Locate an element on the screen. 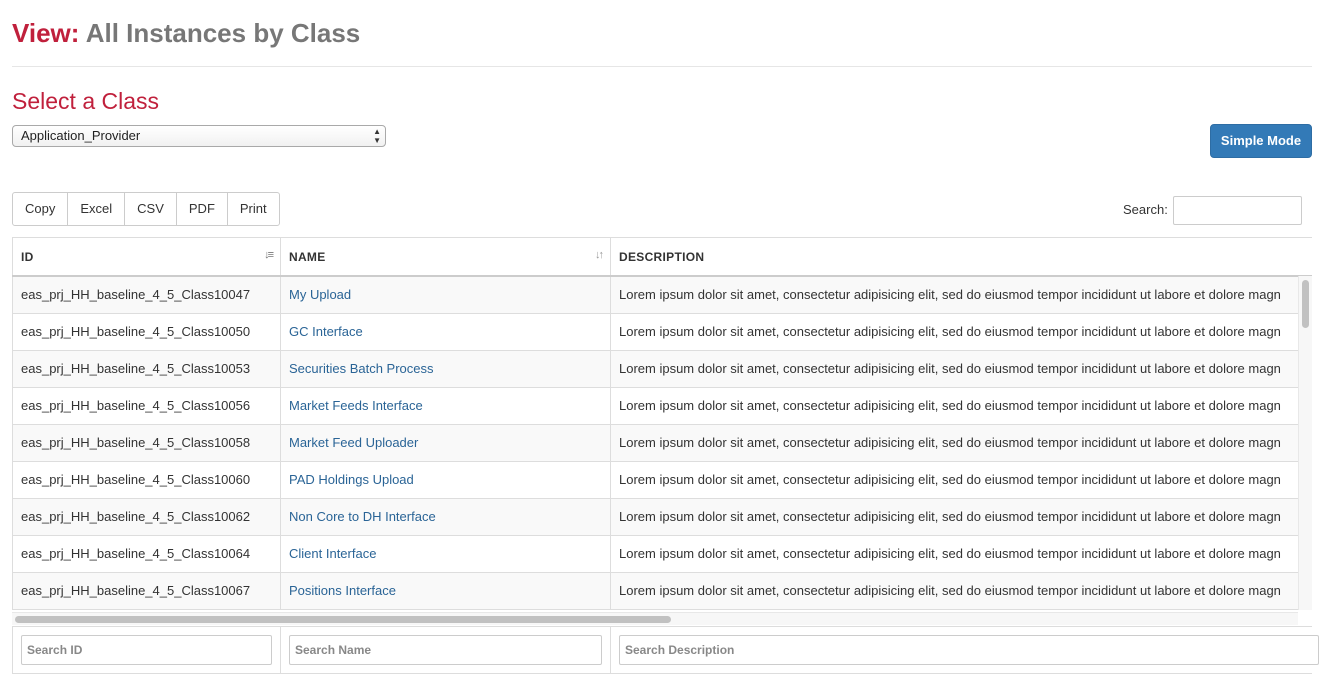 This screenshot has width=1323, height=689. excel-button: Excel is located at coordinates (96, 209).